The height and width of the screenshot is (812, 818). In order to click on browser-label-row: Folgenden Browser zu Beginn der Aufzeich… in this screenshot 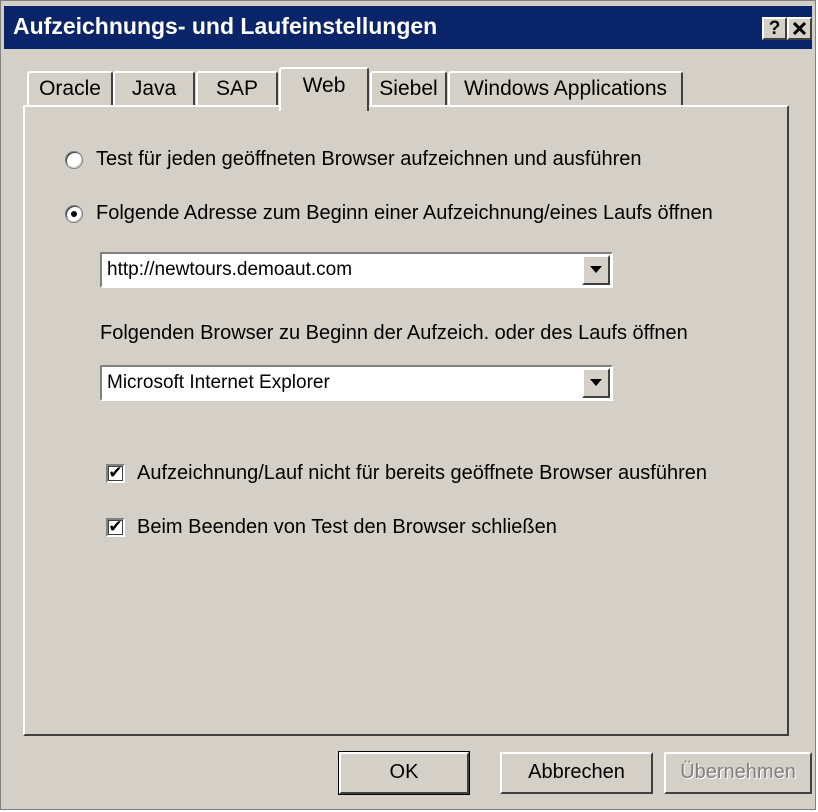, I will do `click(394, 333)`.